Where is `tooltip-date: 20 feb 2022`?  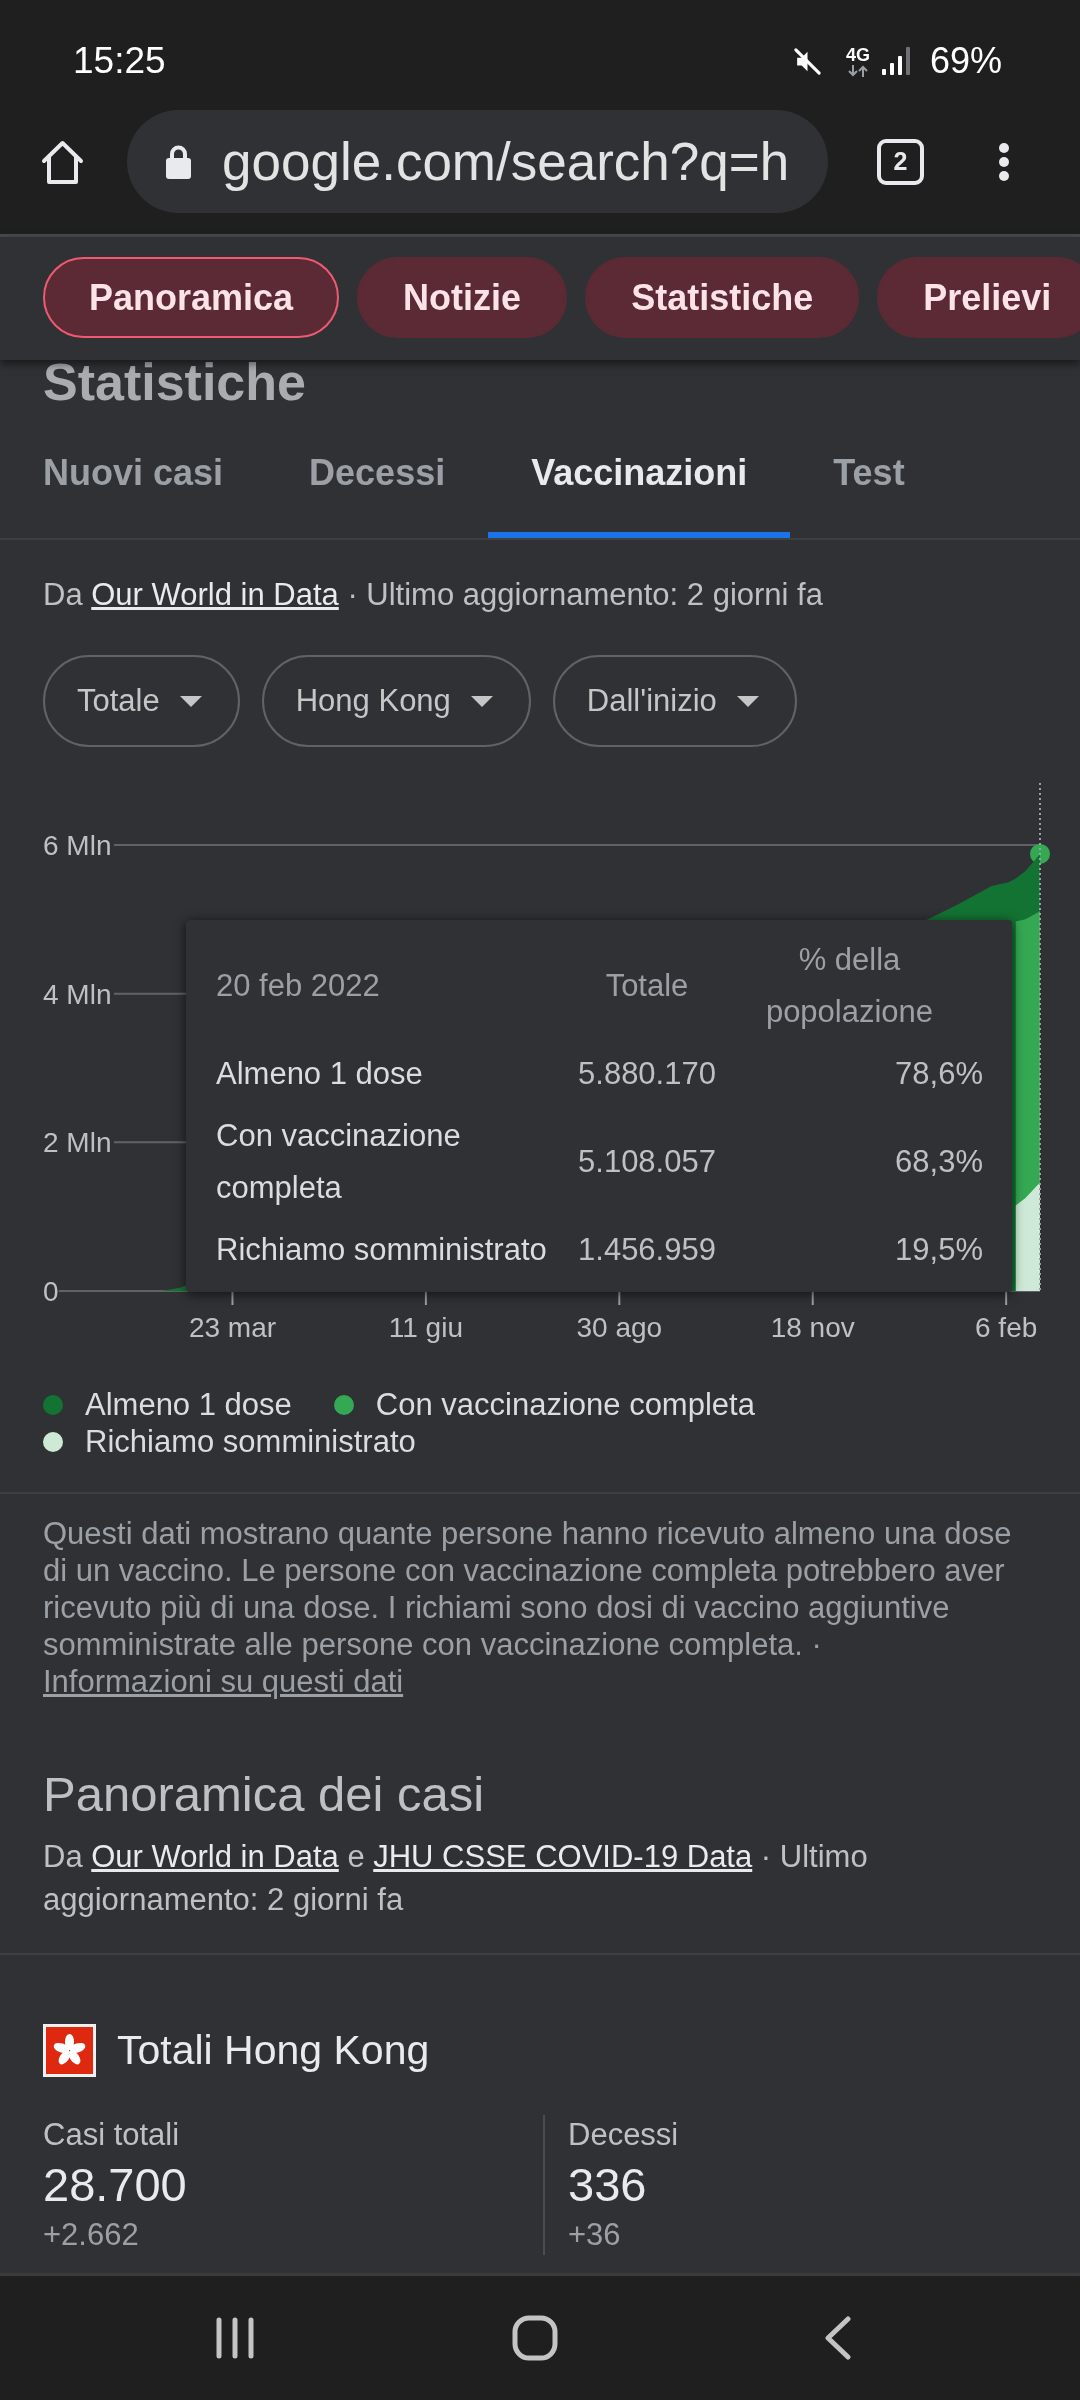
tooltip-date: 20 feb 2022 is located at coordinates (298, 986).